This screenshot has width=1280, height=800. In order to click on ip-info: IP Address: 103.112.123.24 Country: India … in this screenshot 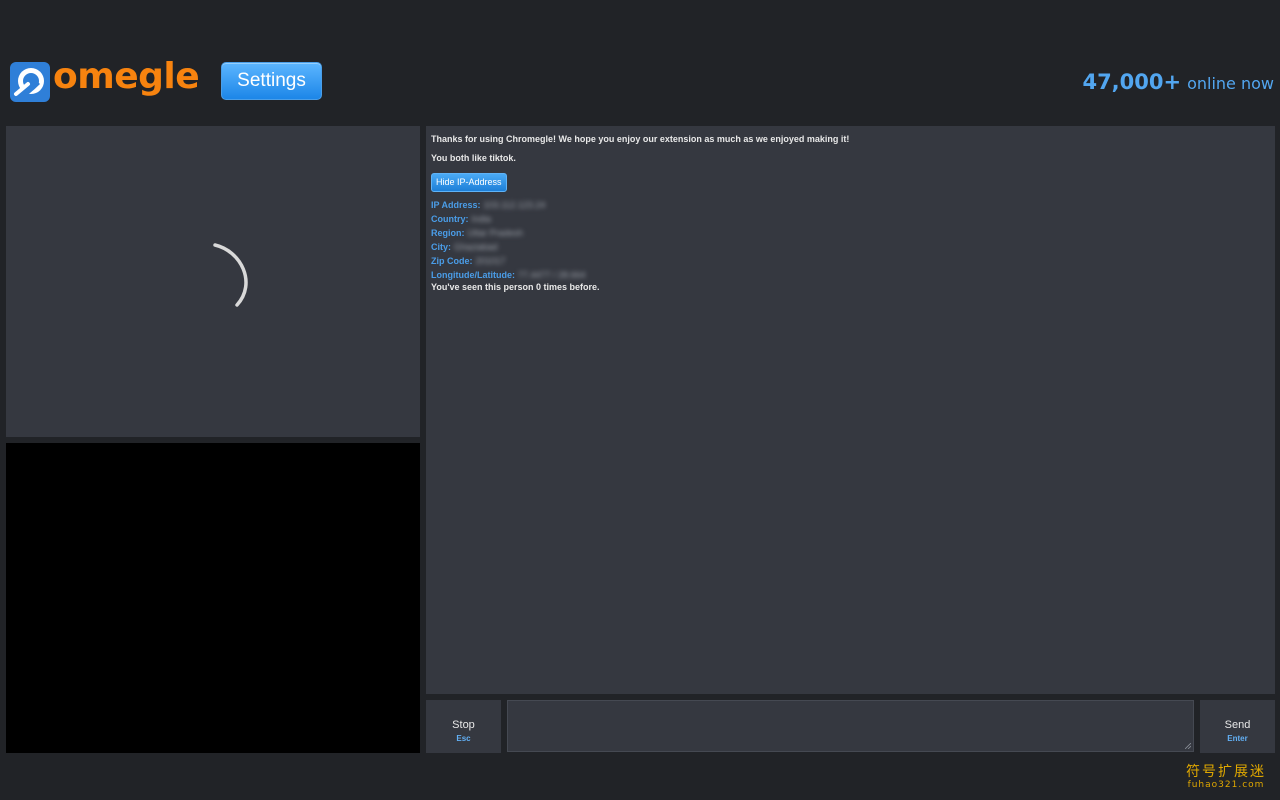, I will do `click(850, 240)`.